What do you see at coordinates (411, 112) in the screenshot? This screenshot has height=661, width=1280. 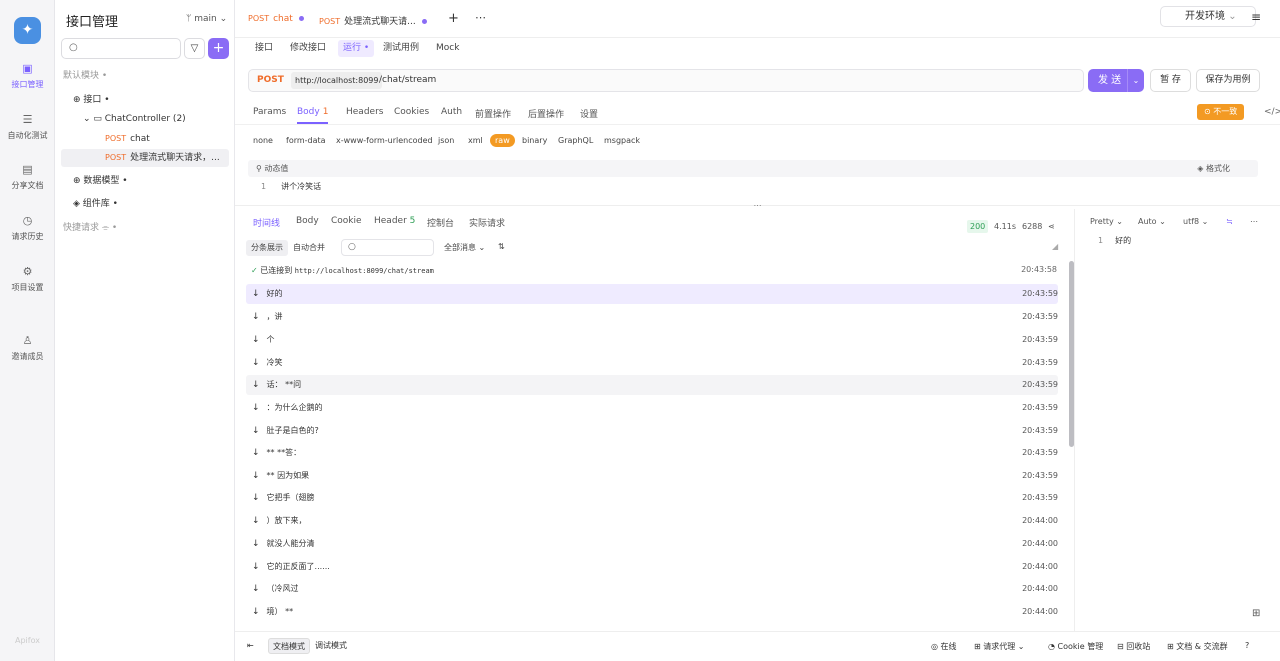 I see `tab-cookies: Cookies` at bounding box center [411, 112].